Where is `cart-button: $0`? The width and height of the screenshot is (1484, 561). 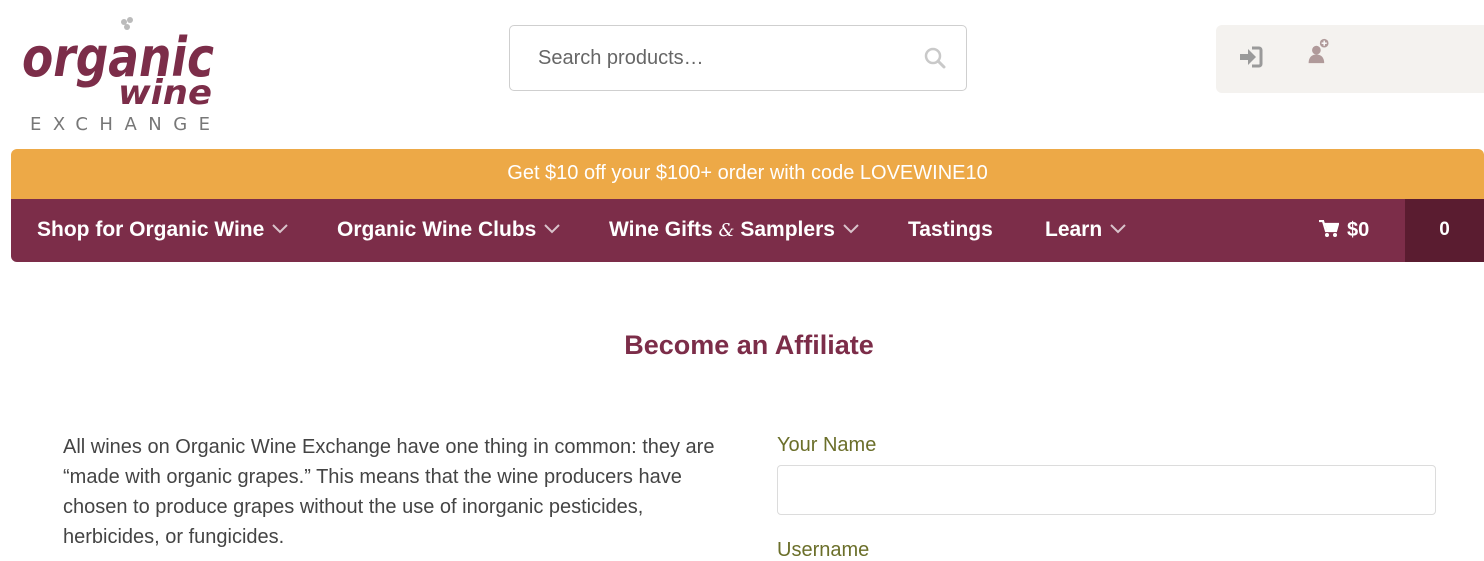
cart-button: $0 is located at coordinates (1344, 230).